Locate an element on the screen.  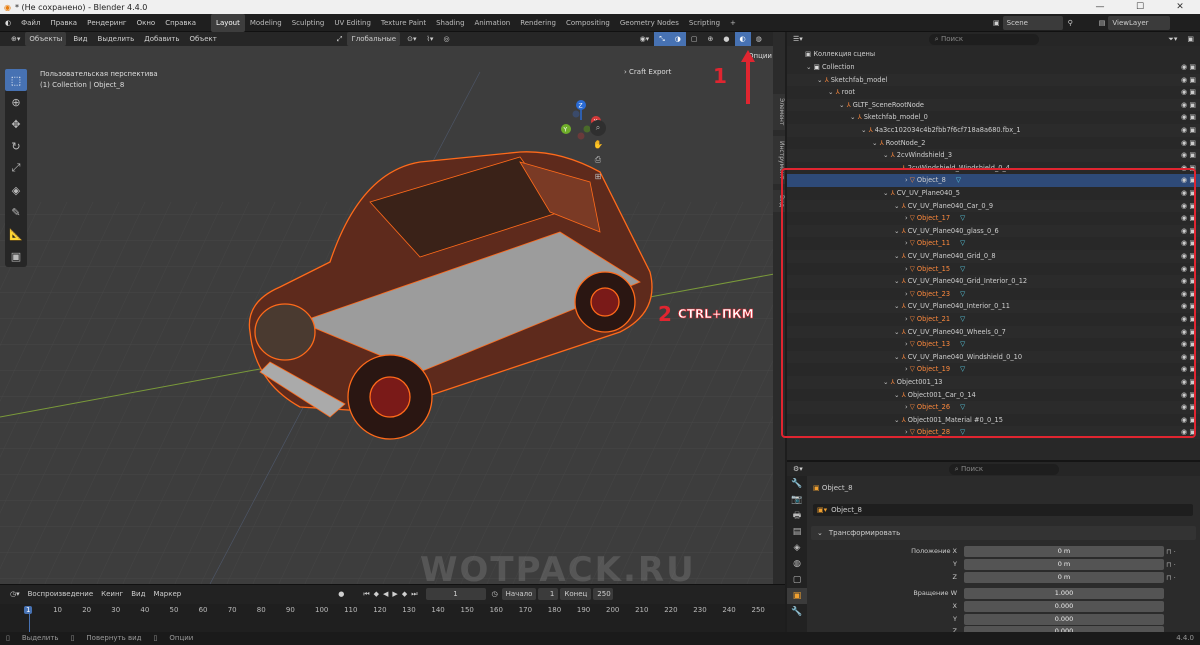
location-y-field: 0 m is located at coordinates (1064, 564).